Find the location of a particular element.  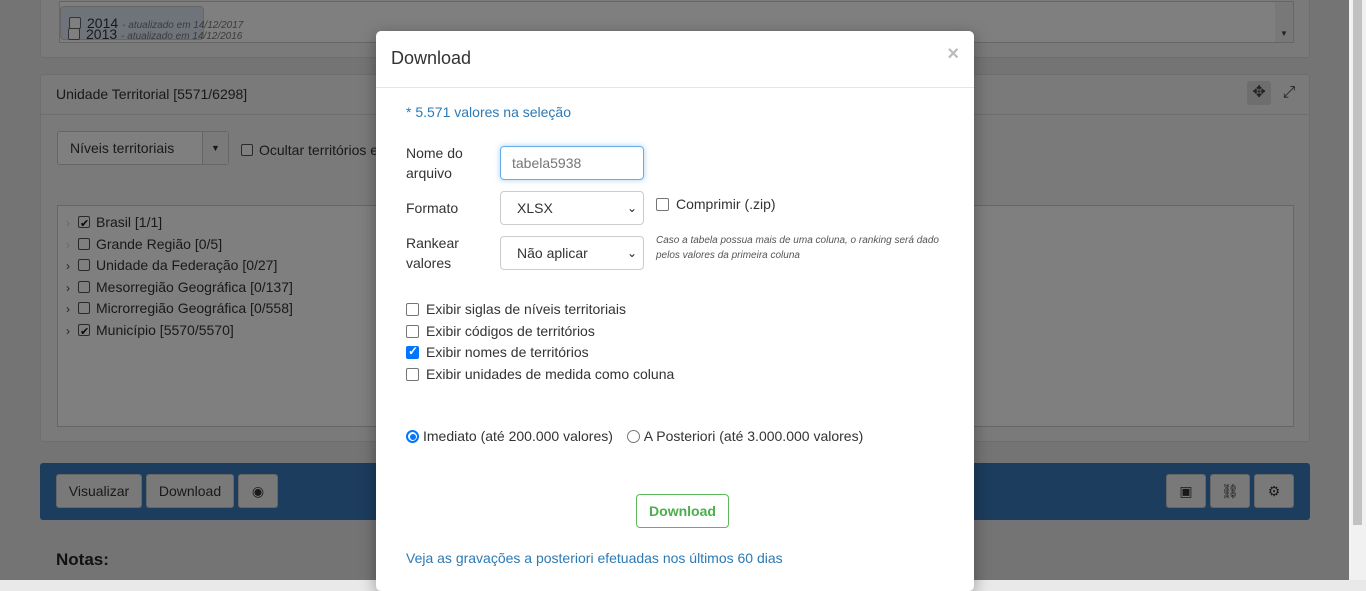

filename-input is located at coordinates (572, 163).